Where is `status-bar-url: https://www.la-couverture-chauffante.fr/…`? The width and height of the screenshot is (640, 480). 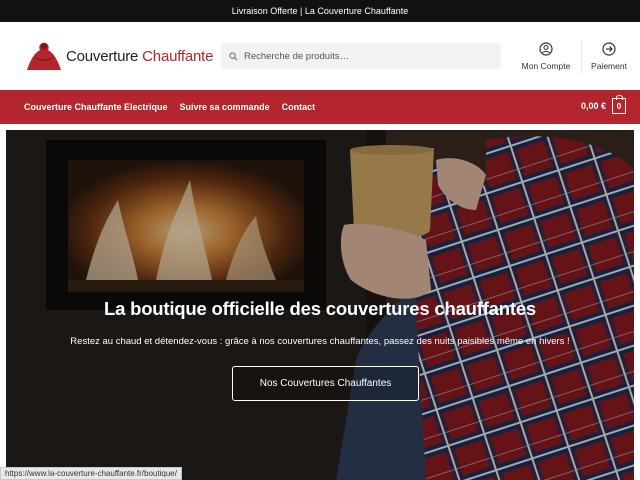 status-bar-url: https://www.la-couverture-chauffante.fr/… is located at coordinates (91, 473).